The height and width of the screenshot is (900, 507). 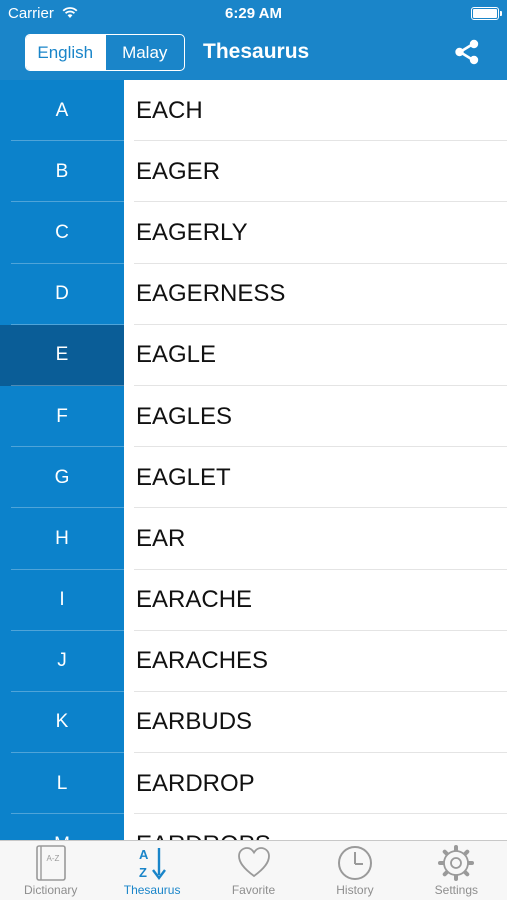 I want to click on tab-label: Dictionary, so click(x=51, y=890).